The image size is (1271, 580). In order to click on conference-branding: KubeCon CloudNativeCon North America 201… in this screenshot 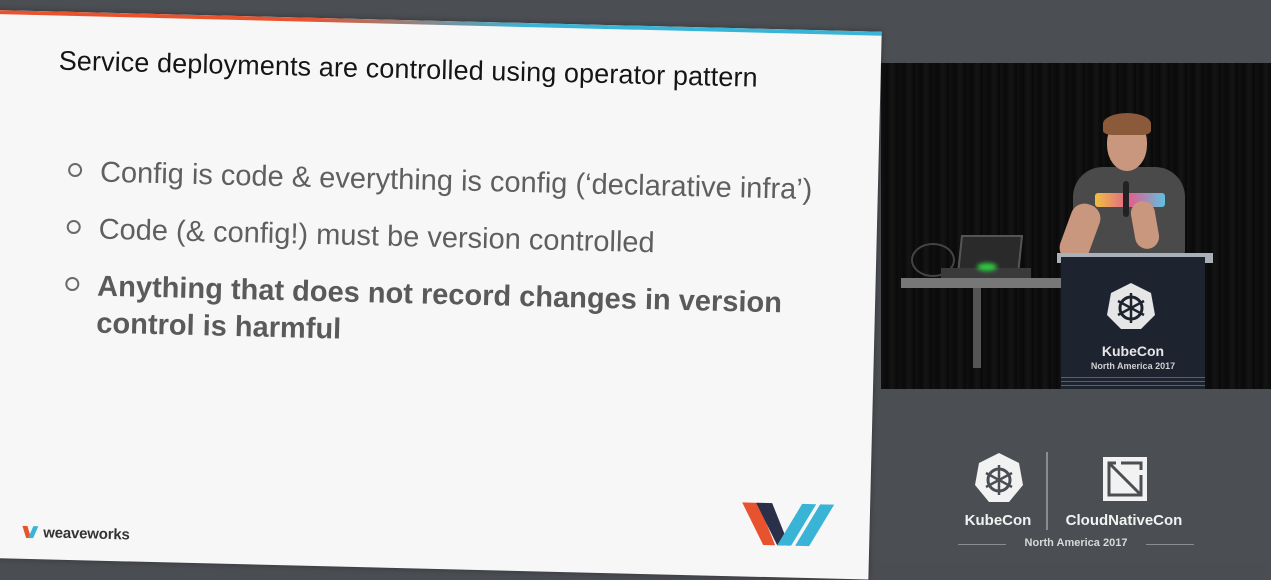, I will do `click(1075, 503)`.